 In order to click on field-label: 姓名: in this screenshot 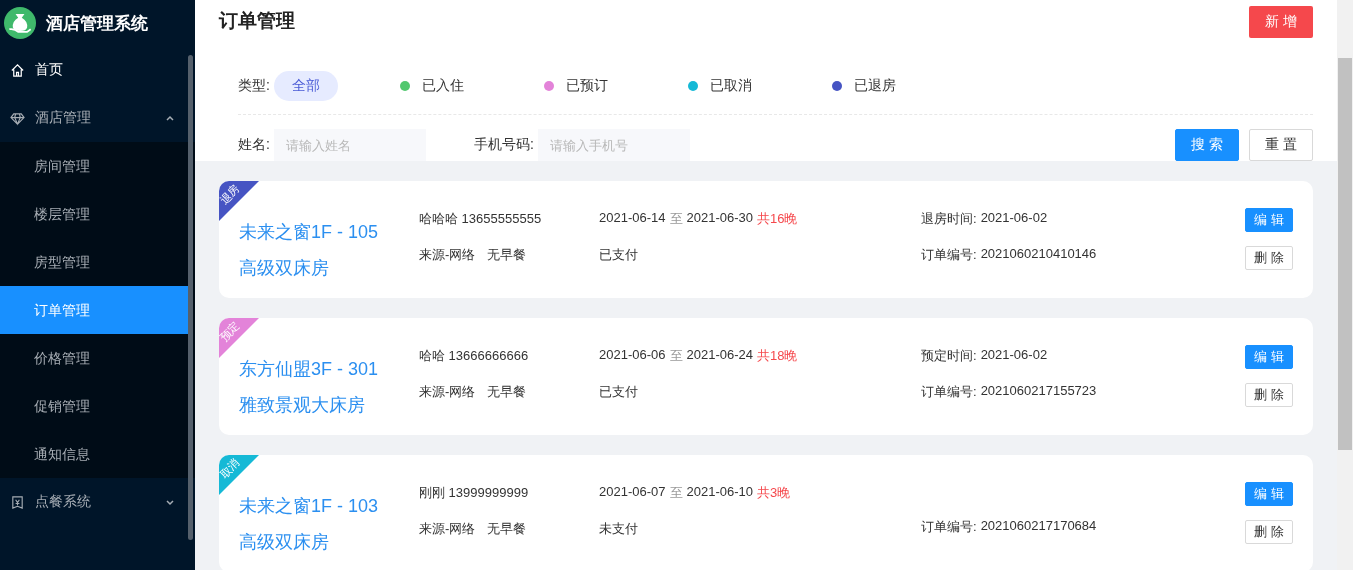, I will do `click(254, 145)`.